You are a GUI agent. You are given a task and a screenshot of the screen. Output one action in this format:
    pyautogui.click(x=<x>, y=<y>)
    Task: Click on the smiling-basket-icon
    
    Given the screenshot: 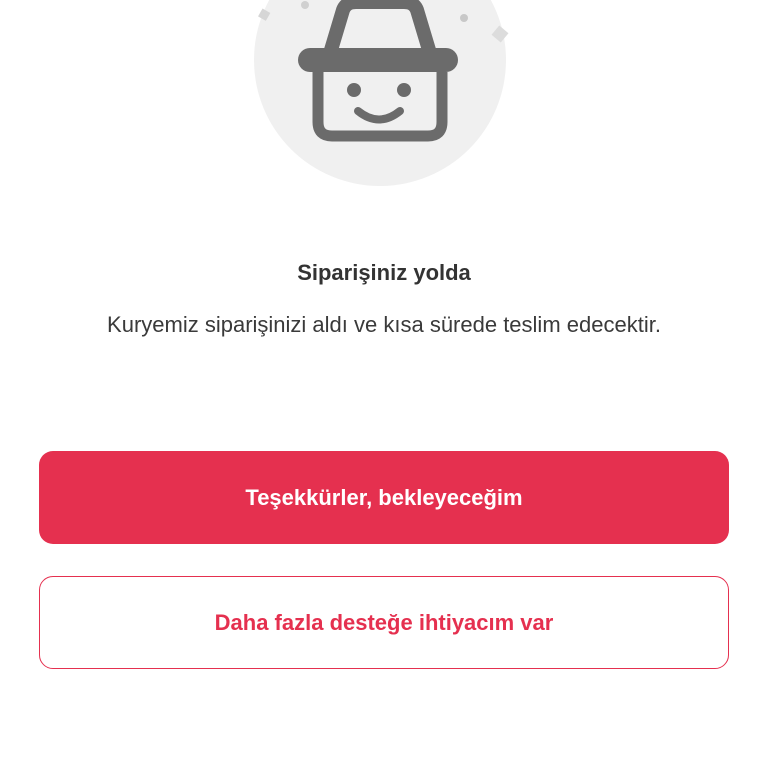 What is the action you would take?
    pyautogui.click(x=381, y=93)
    